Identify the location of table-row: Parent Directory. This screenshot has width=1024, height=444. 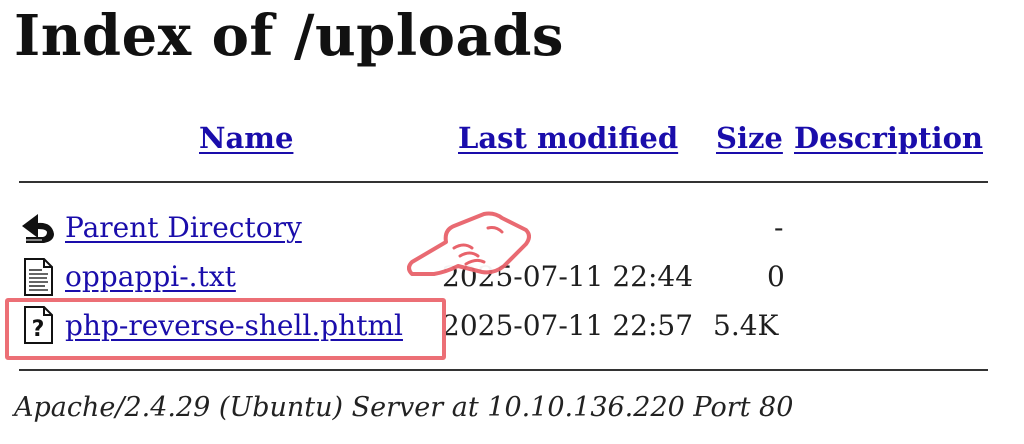
(183, 228).